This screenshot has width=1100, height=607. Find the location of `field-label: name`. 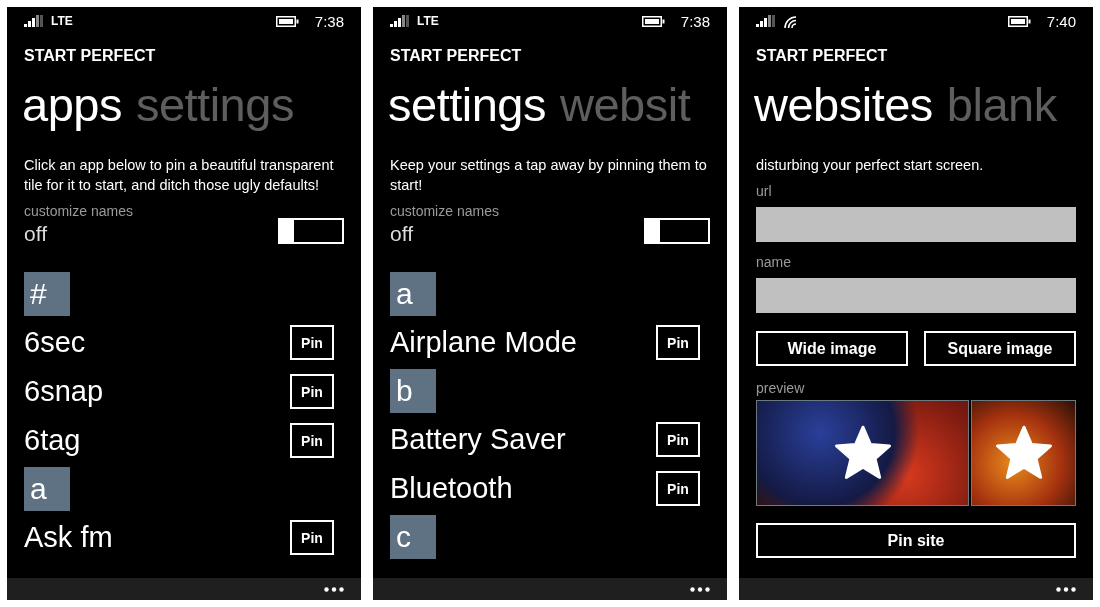

field-label: name is located at coordinates (774, 262).